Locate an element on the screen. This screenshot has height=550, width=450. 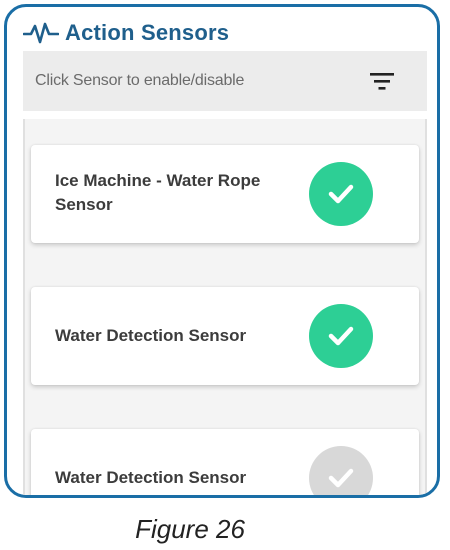
sensor-label-line: Ice Machine - Water Rope is located at coordinates (158, 180).